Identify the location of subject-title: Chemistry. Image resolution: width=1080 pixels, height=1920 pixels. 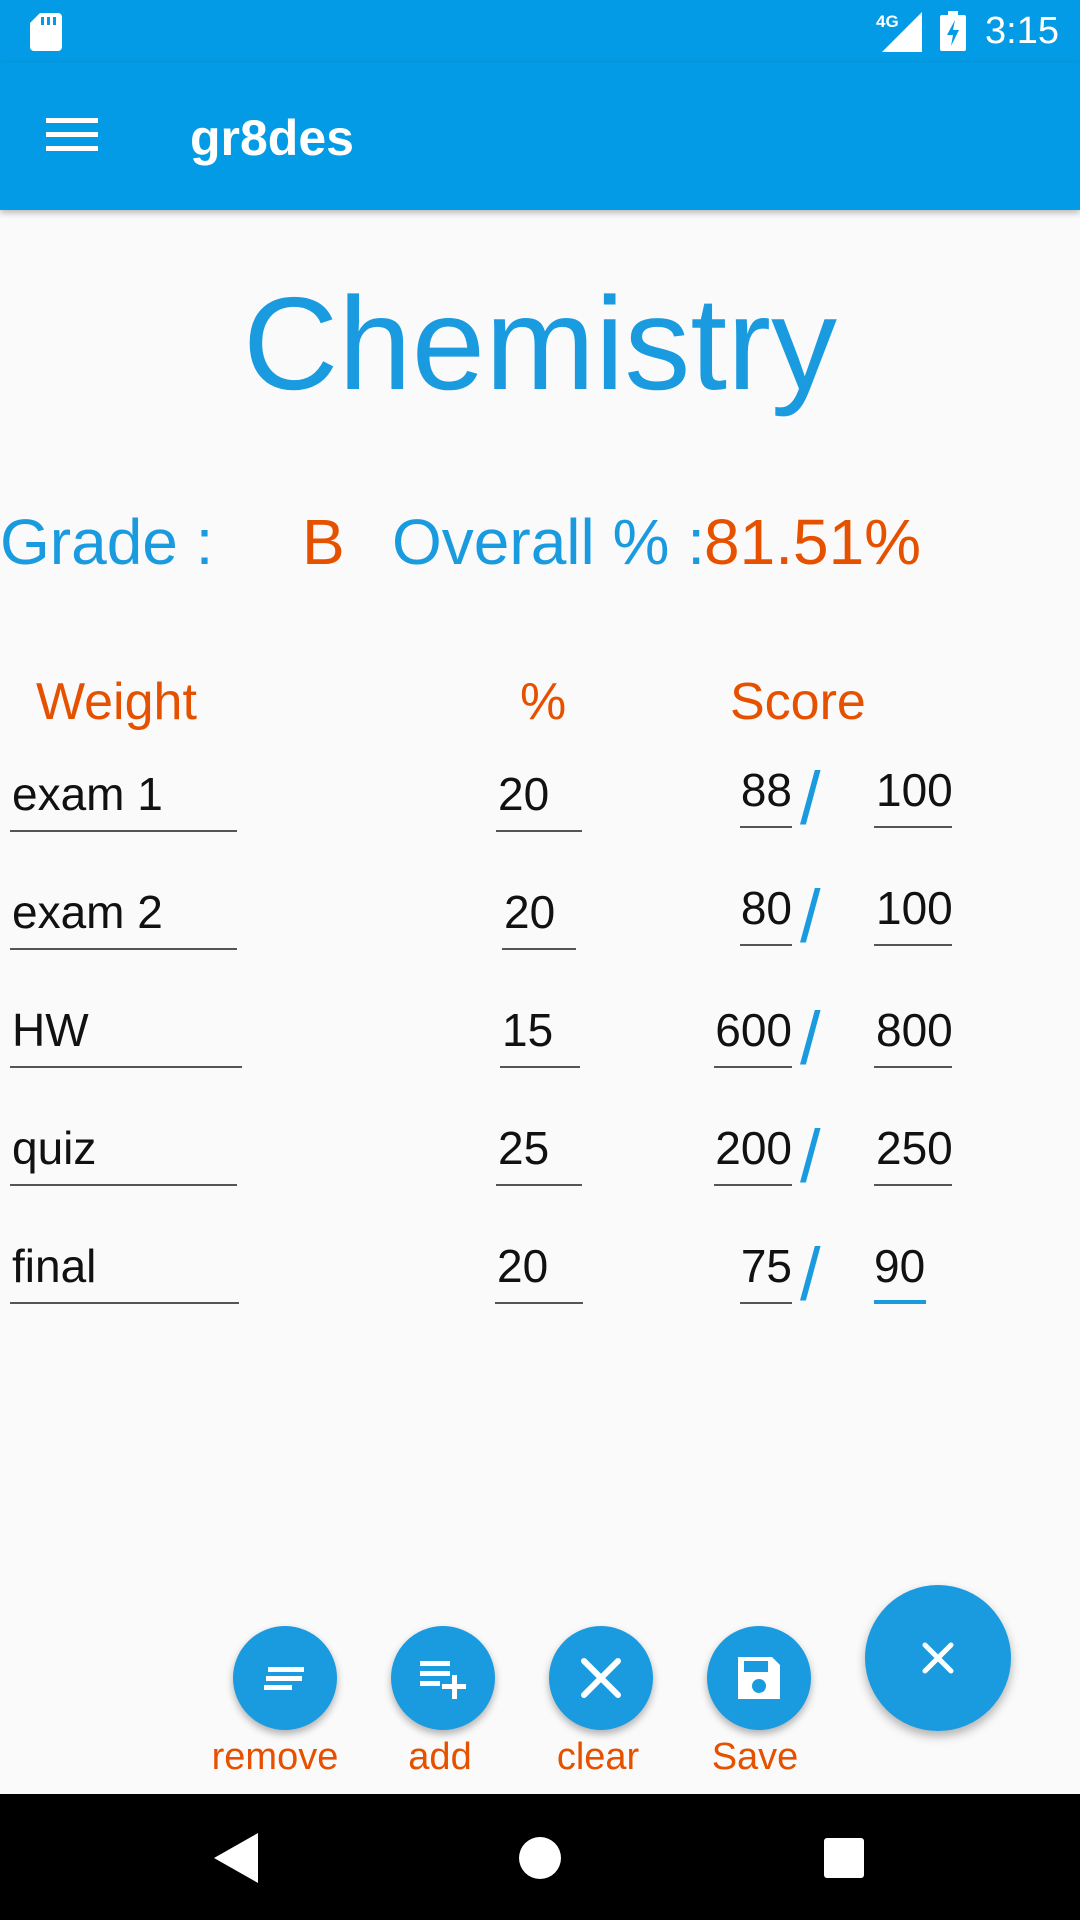
(540, 343).